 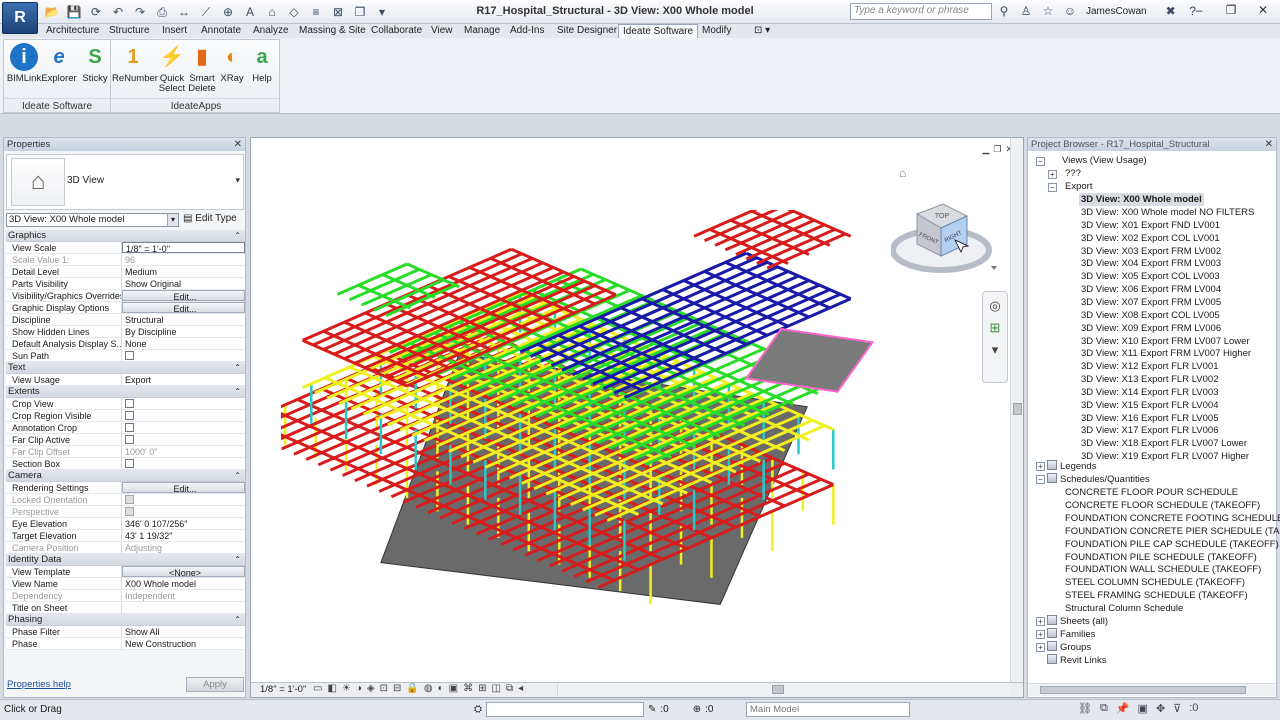 What do you see at coordinates (316, 12) in the screenshot?
I see `thin-lines-icon: ≡` at bounding box center [316, 12].